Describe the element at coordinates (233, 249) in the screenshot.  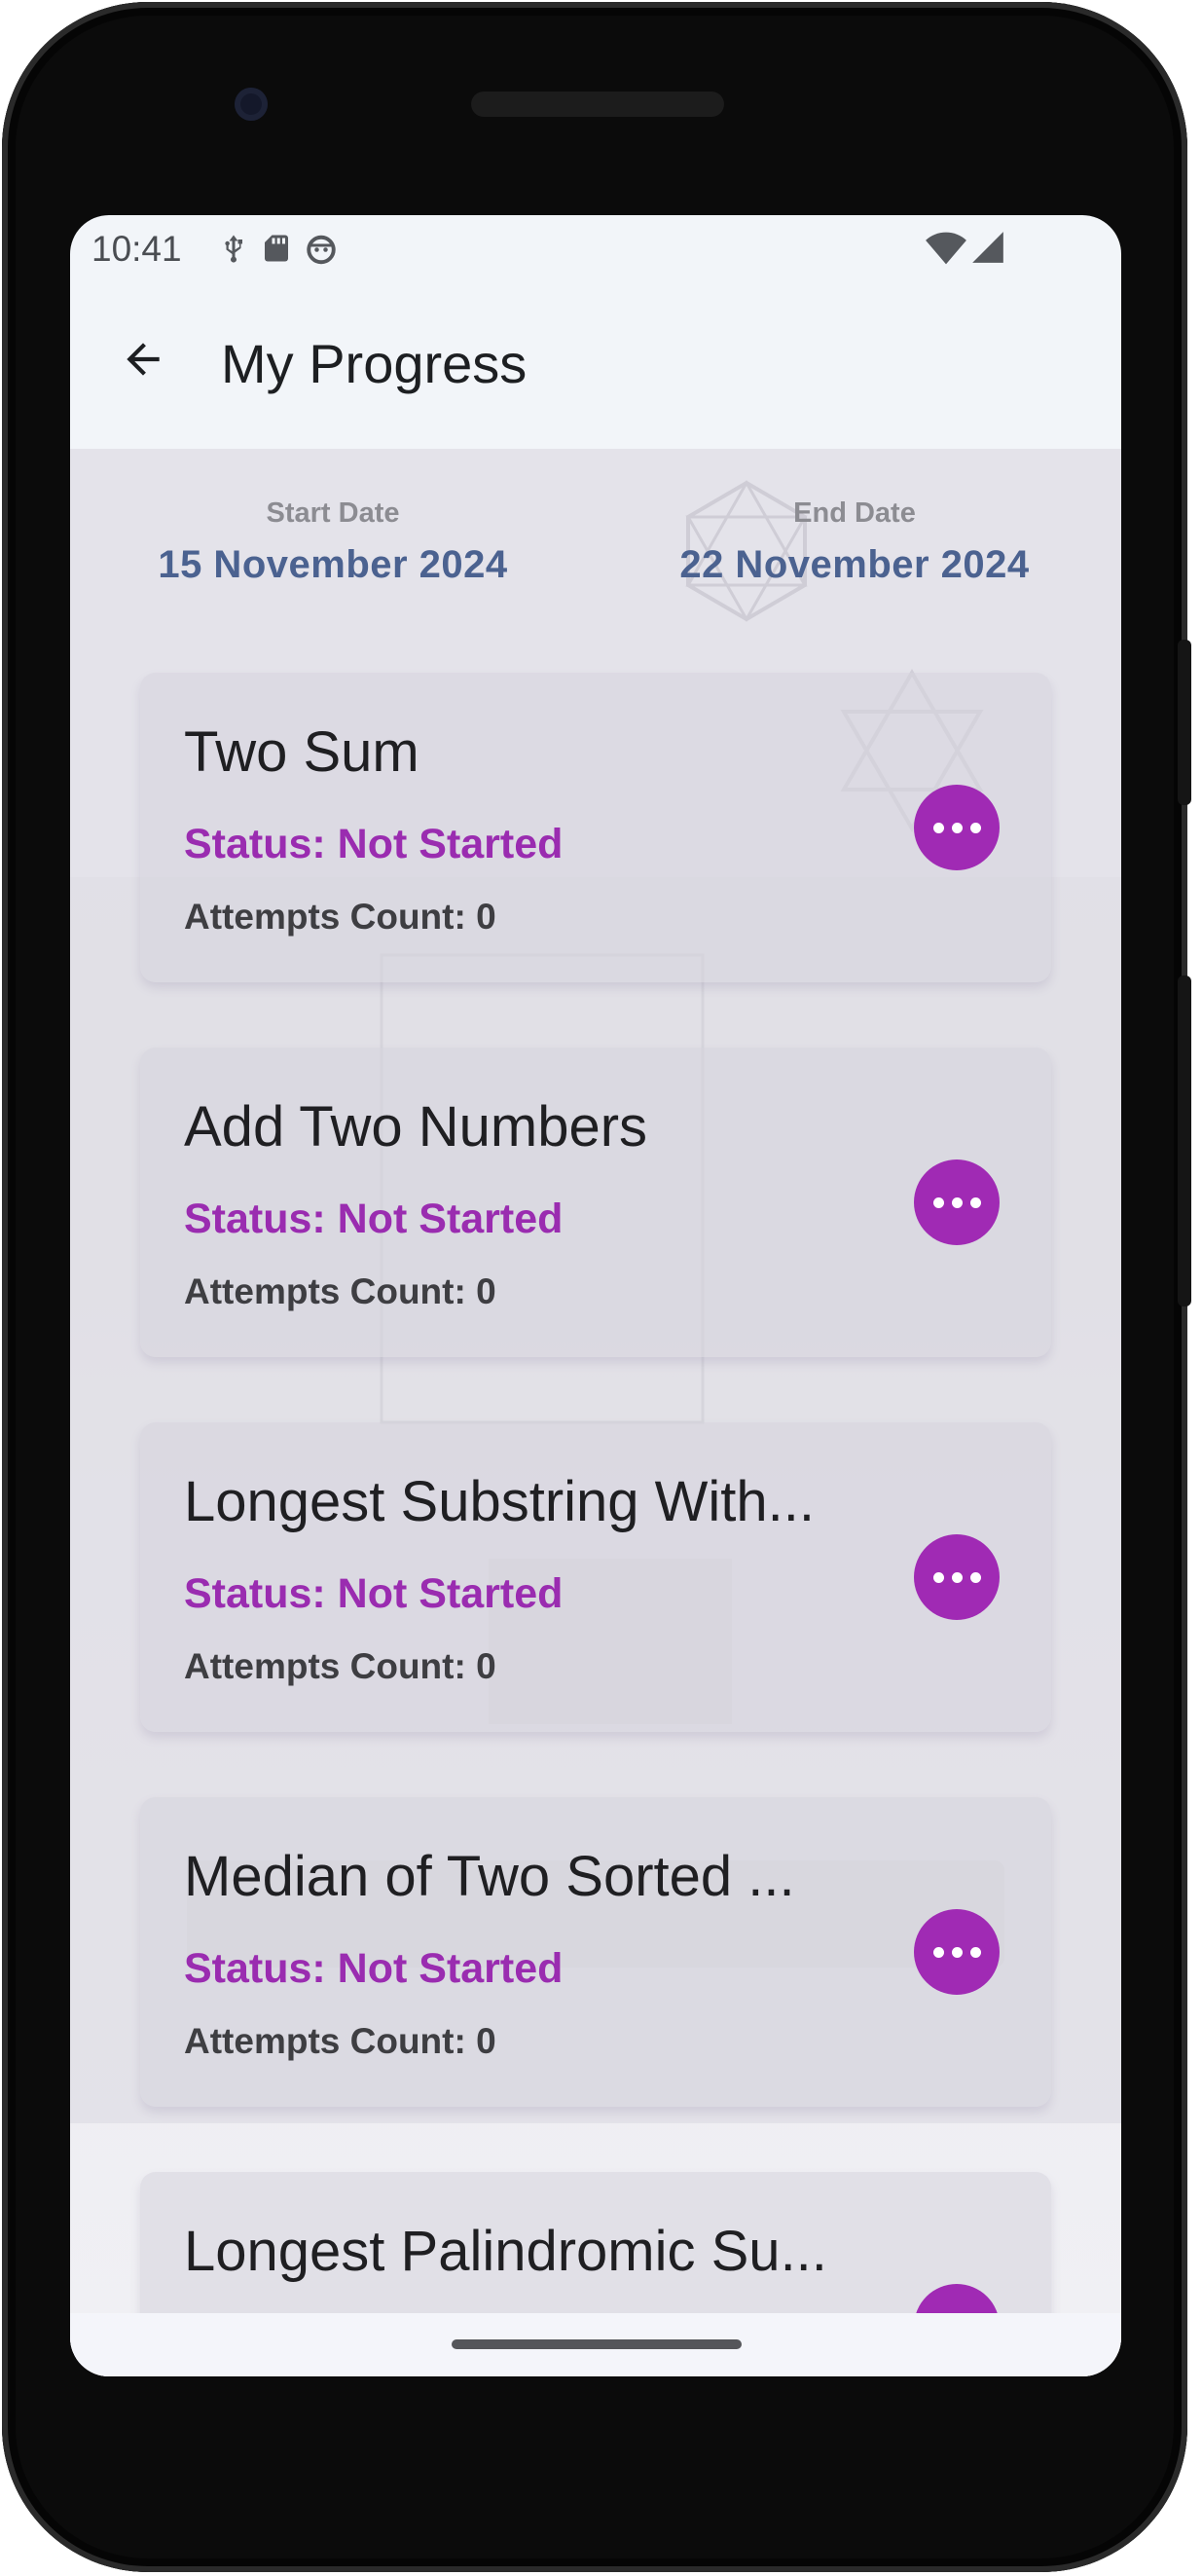
I see `usb-debug-icon` at that location.